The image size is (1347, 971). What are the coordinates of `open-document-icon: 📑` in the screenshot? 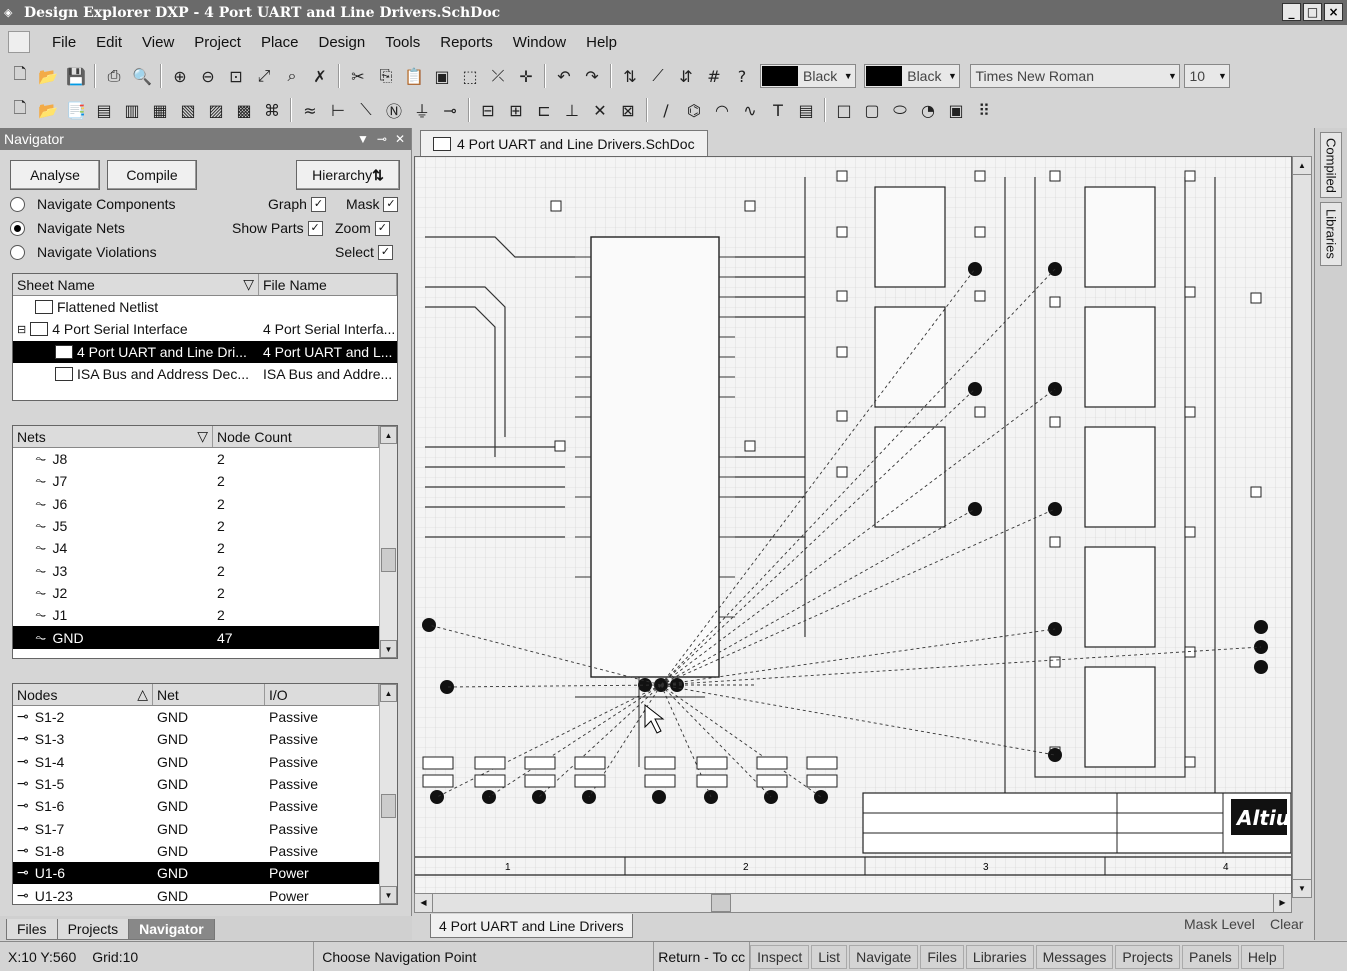 It's located at (76, 110).